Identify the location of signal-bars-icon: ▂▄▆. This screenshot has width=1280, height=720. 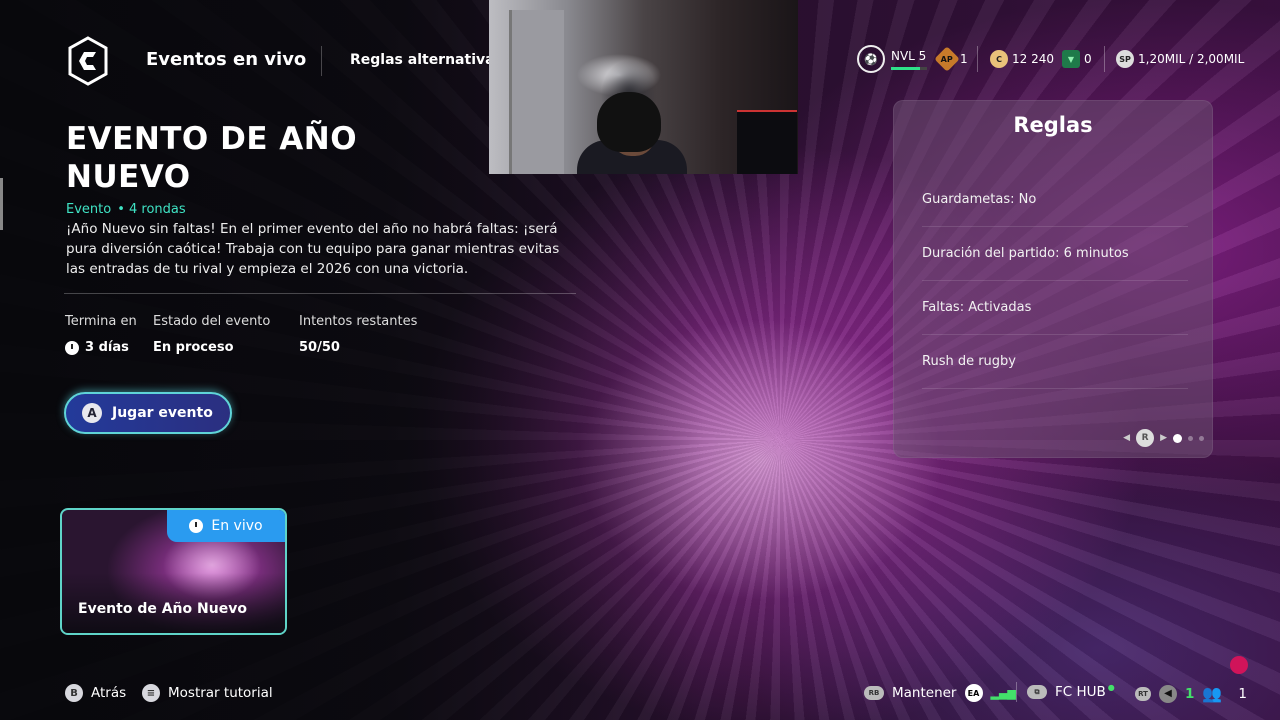
(1003, 693).